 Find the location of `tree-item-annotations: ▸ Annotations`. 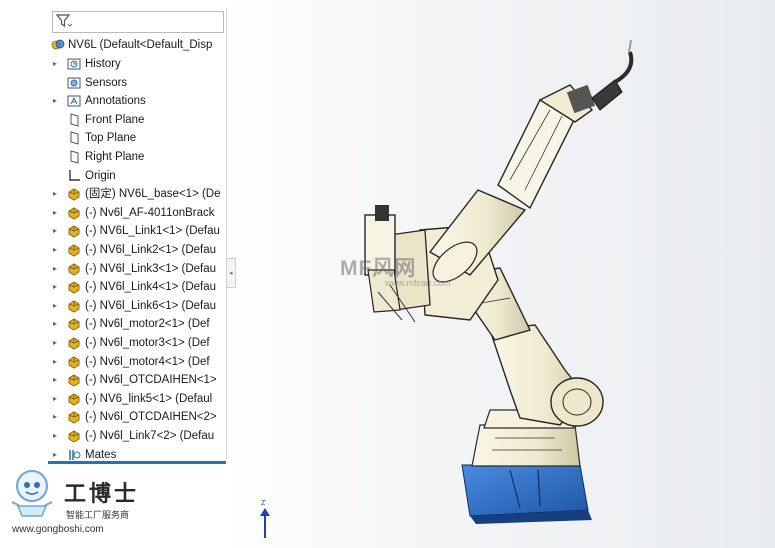

tree-item-annotations: ▸ Annotations is located at coordinates (137, 101).